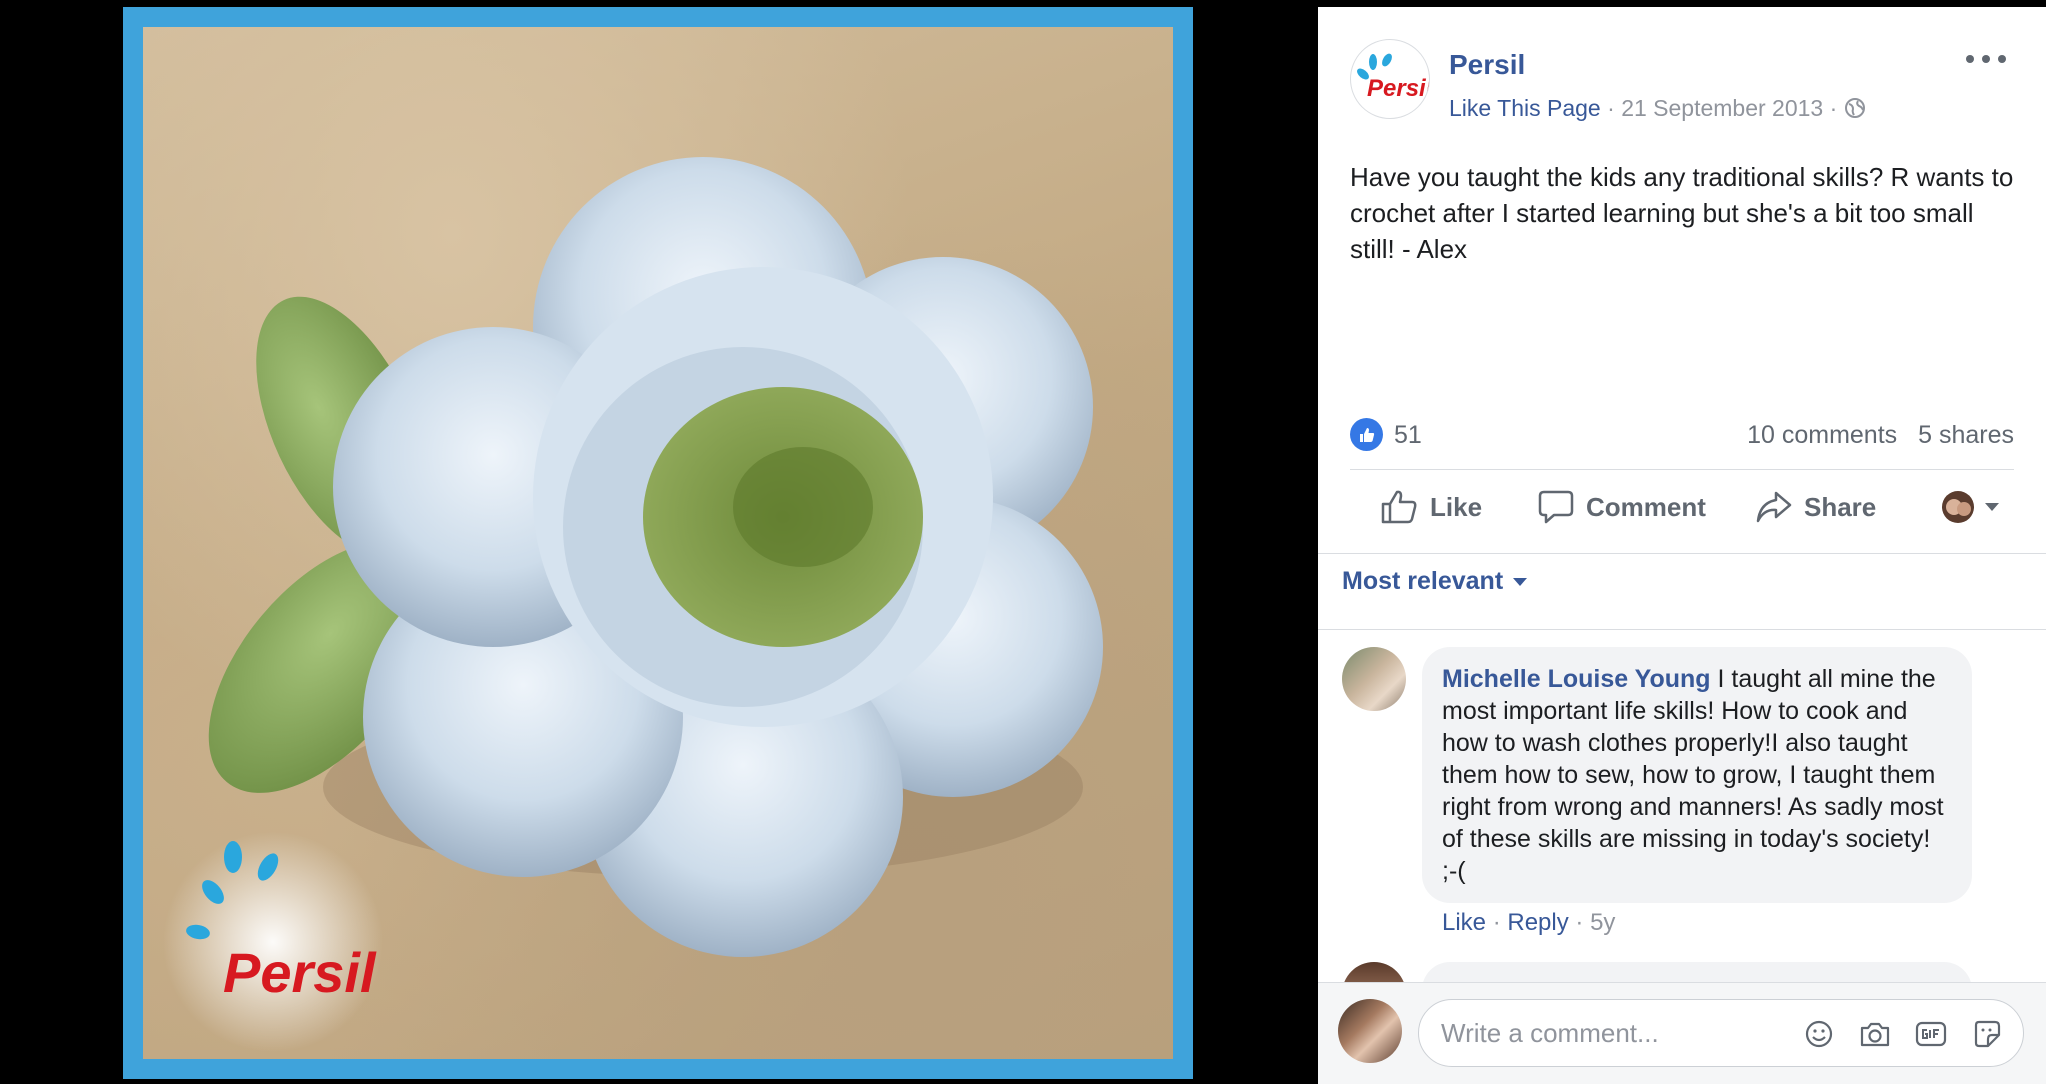  What do you see at coordinates (1602, 922) in the screenshot?
I see `comment-age: 5y` at bounding box center [1602, 922].